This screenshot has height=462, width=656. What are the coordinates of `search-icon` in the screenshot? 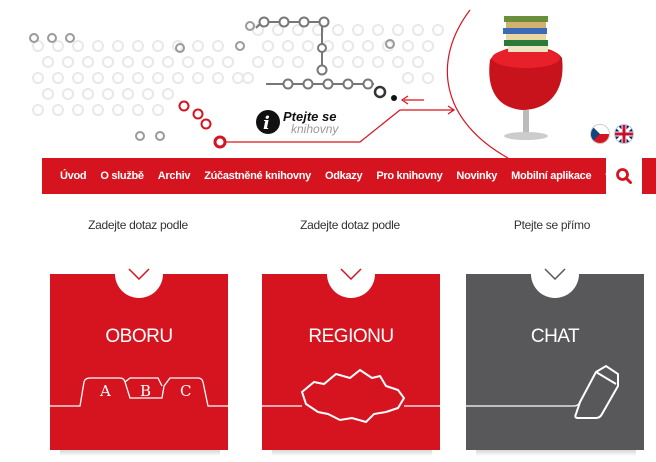 It's located at (624, 176).